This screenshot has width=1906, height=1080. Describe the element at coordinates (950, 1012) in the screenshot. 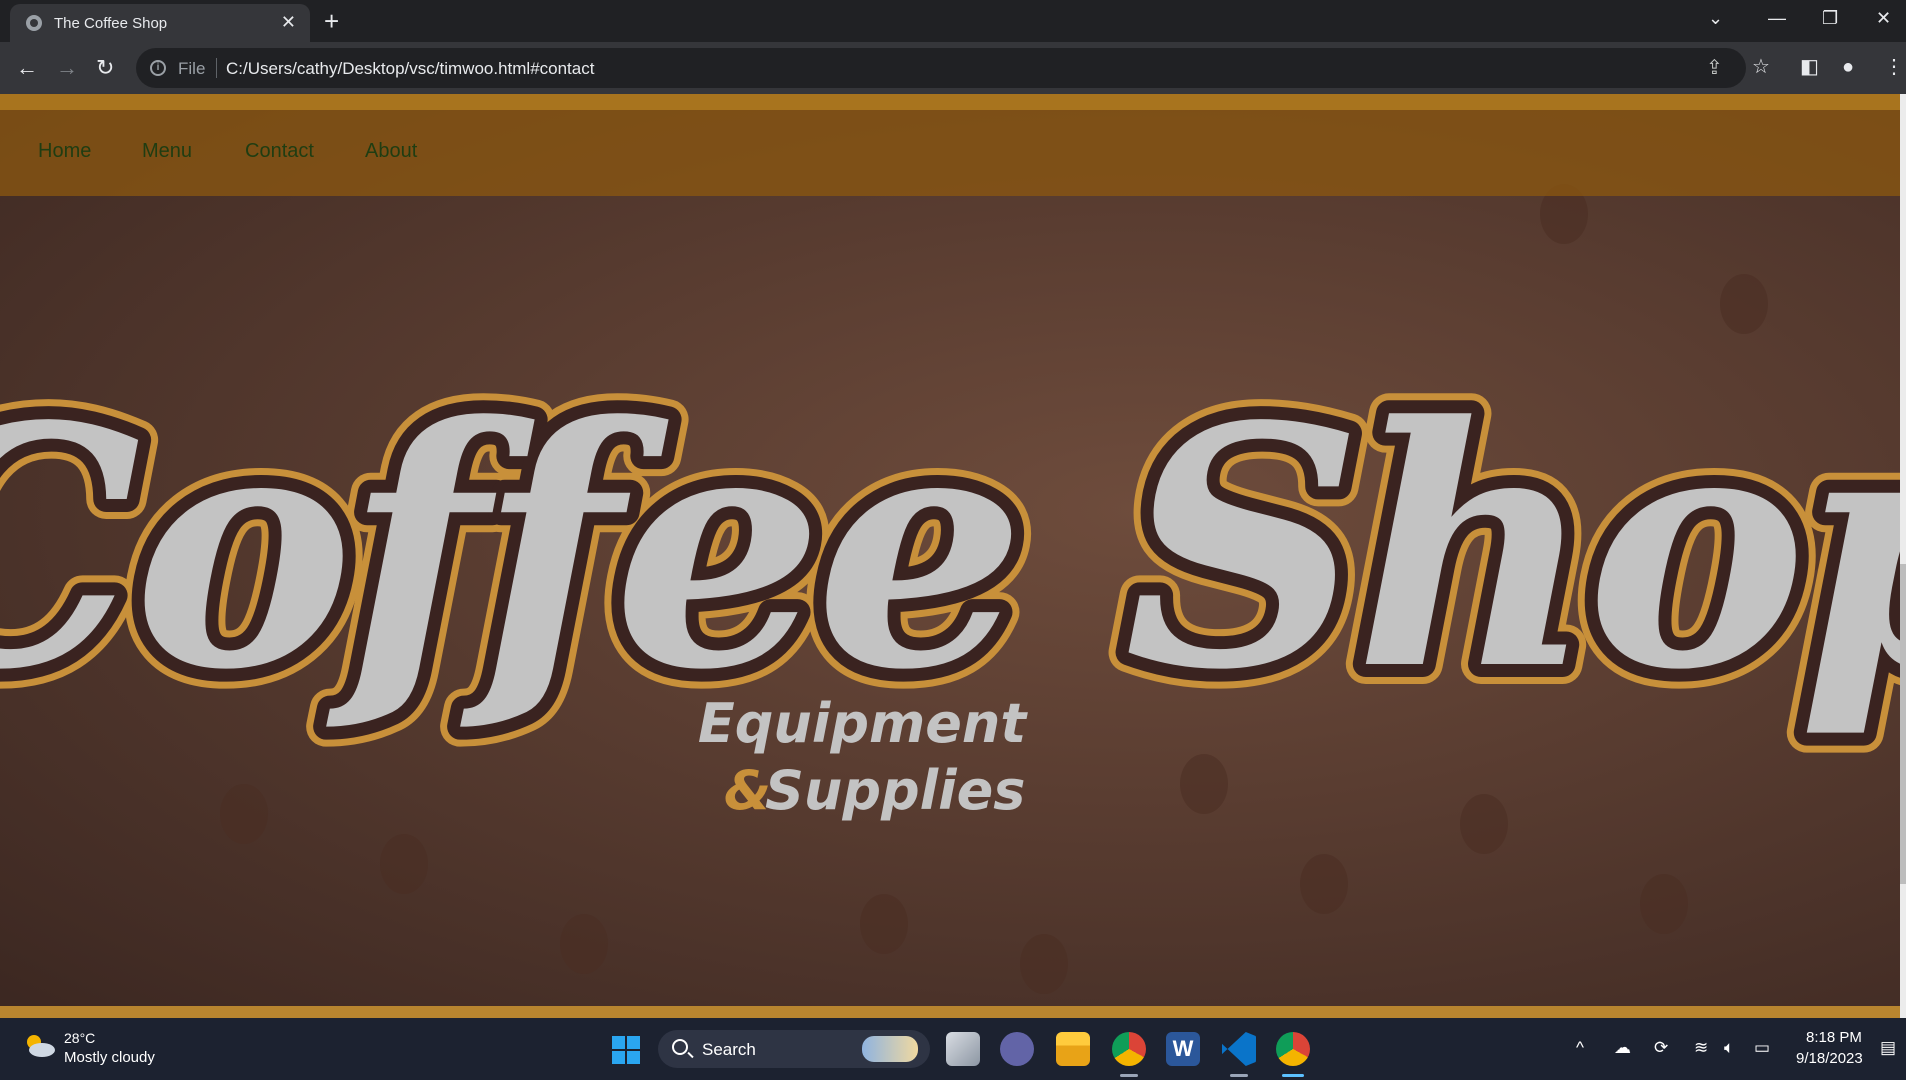

I see `bottom-accent-strip` at that location.